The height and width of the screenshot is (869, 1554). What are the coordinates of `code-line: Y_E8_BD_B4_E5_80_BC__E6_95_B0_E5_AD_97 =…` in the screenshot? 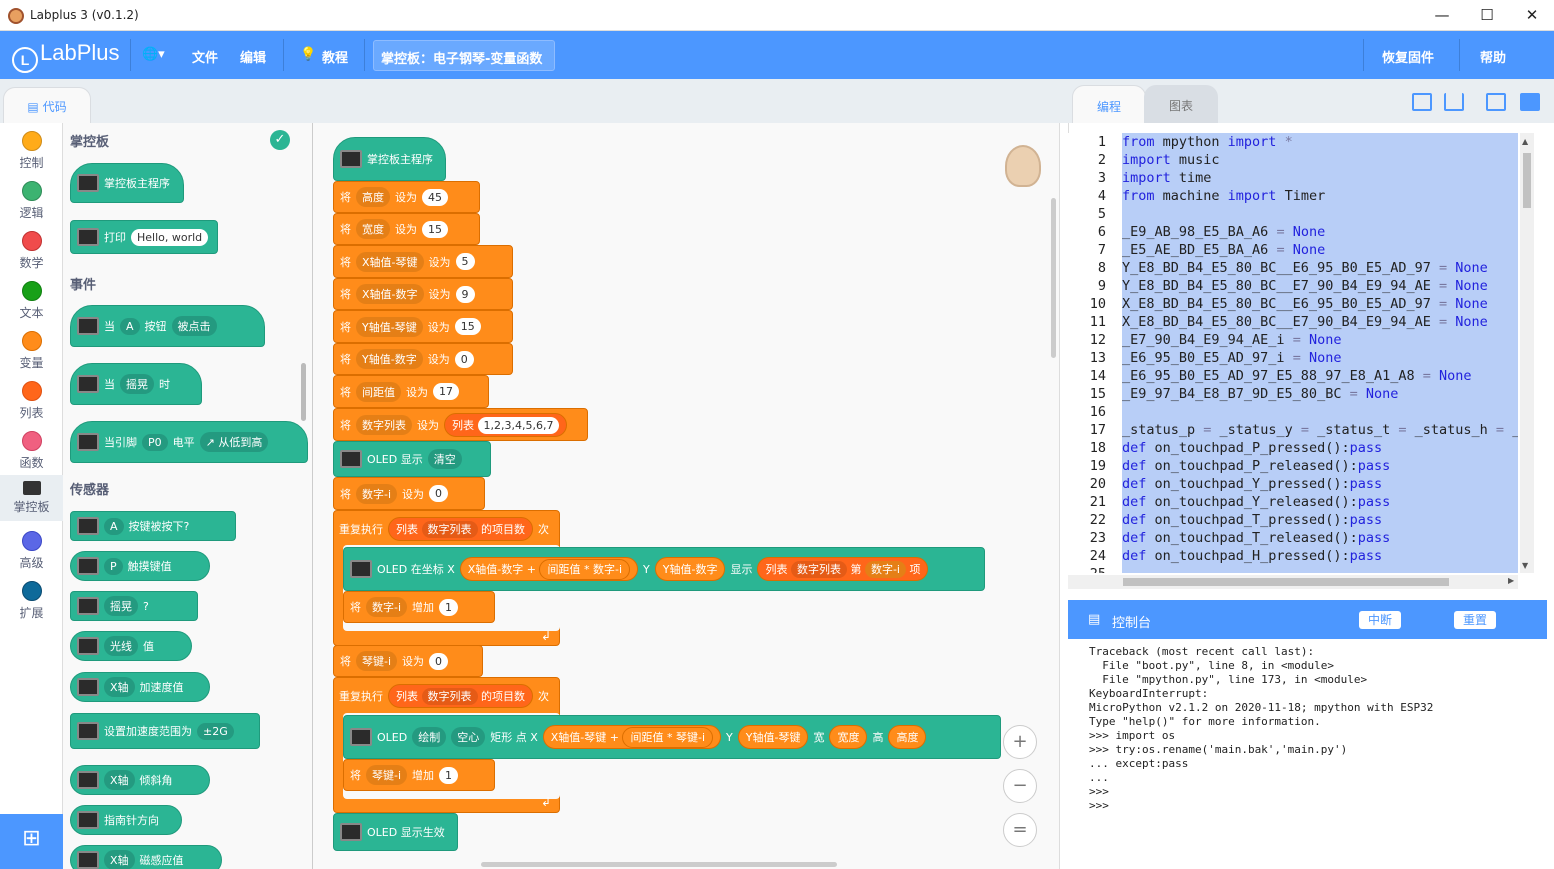 It's located at (1305, 268).